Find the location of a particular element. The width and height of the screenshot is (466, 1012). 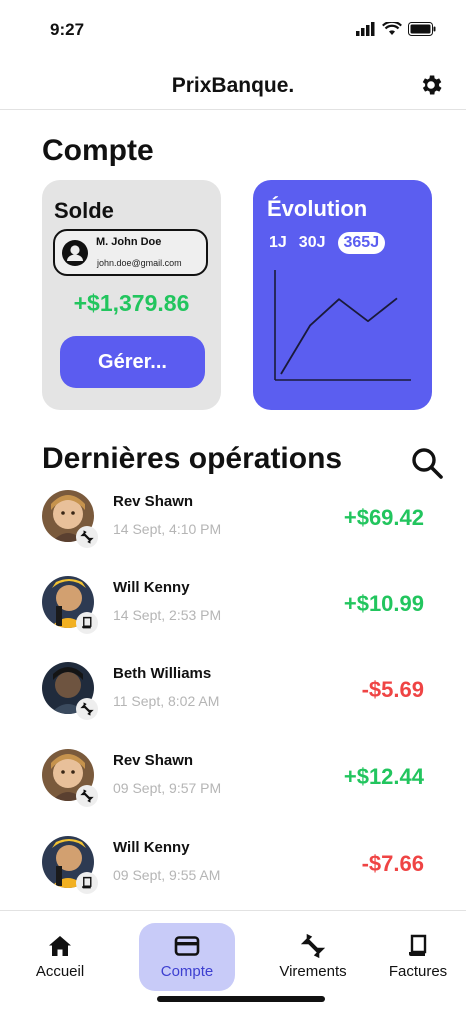

app-header: PrixBanque. is located at coordinates (233, 85).